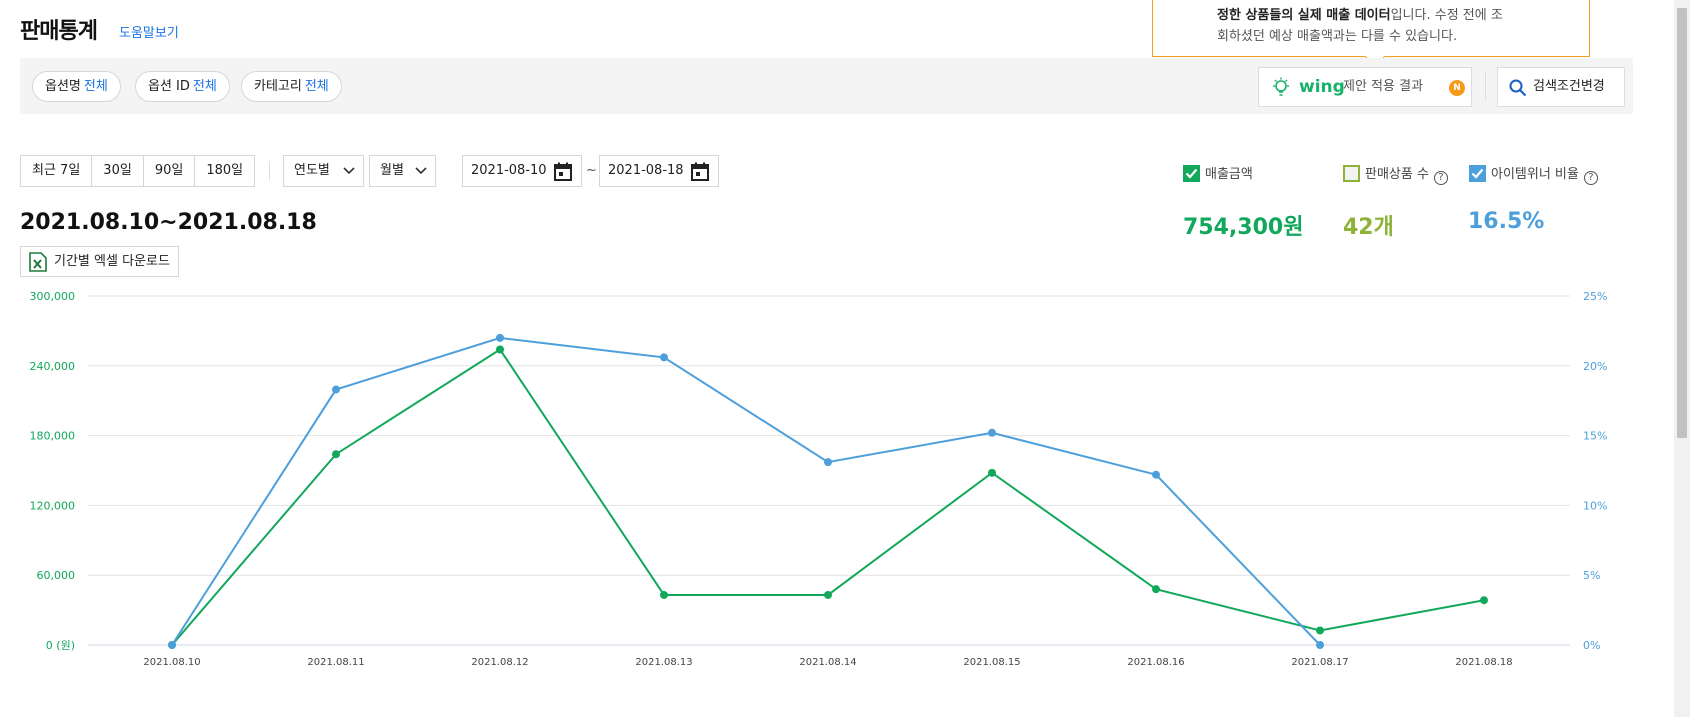  I want to click on period-180d-button: 180일, so click(224, 171).